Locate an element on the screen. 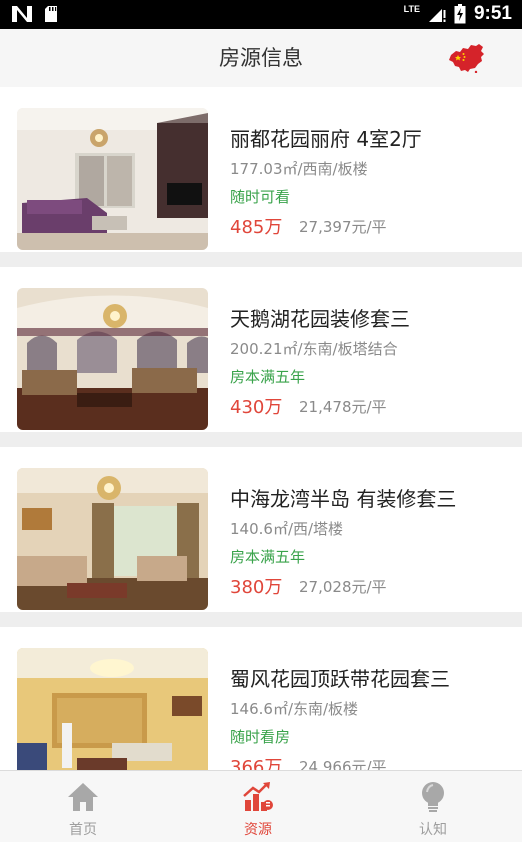 The height and width of the screenshot is (842, 522). listing-title: 中海龙湾半岛 有装修套三 is located at coordinates (343, 499).